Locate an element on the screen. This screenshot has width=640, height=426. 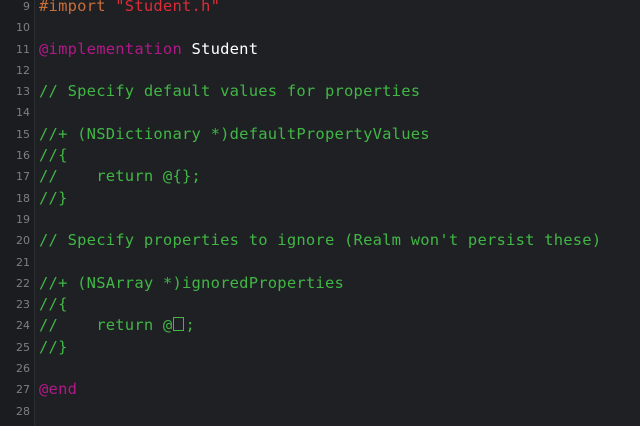
line-number: 21 is located at coordinates (23, 262).